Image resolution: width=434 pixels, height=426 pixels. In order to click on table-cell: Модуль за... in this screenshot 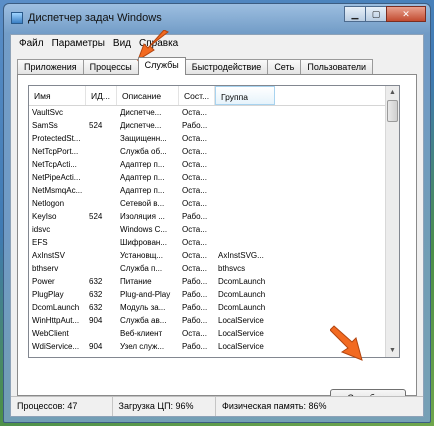, I will do `click(143, 307)`.